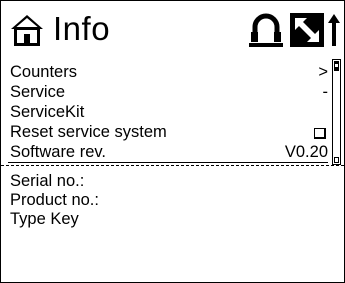 Image resolution: width=345 pixels, height=283 pixels. Describe the element at coordinates (336, 112) in the screenshot. I see `scrollbar` at that location.